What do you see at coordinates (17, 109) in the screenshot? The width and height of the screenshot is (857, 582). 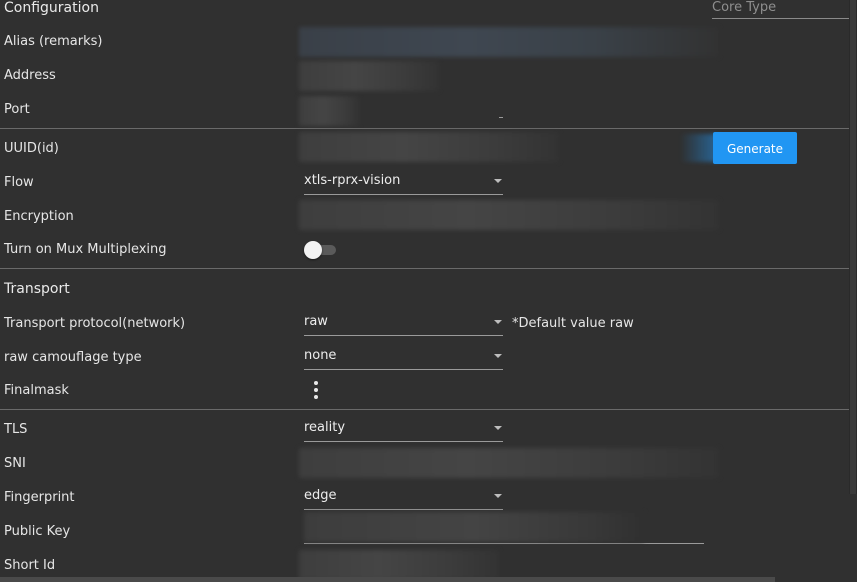 I see `port-label: Port` at bounding box center [17, 109].